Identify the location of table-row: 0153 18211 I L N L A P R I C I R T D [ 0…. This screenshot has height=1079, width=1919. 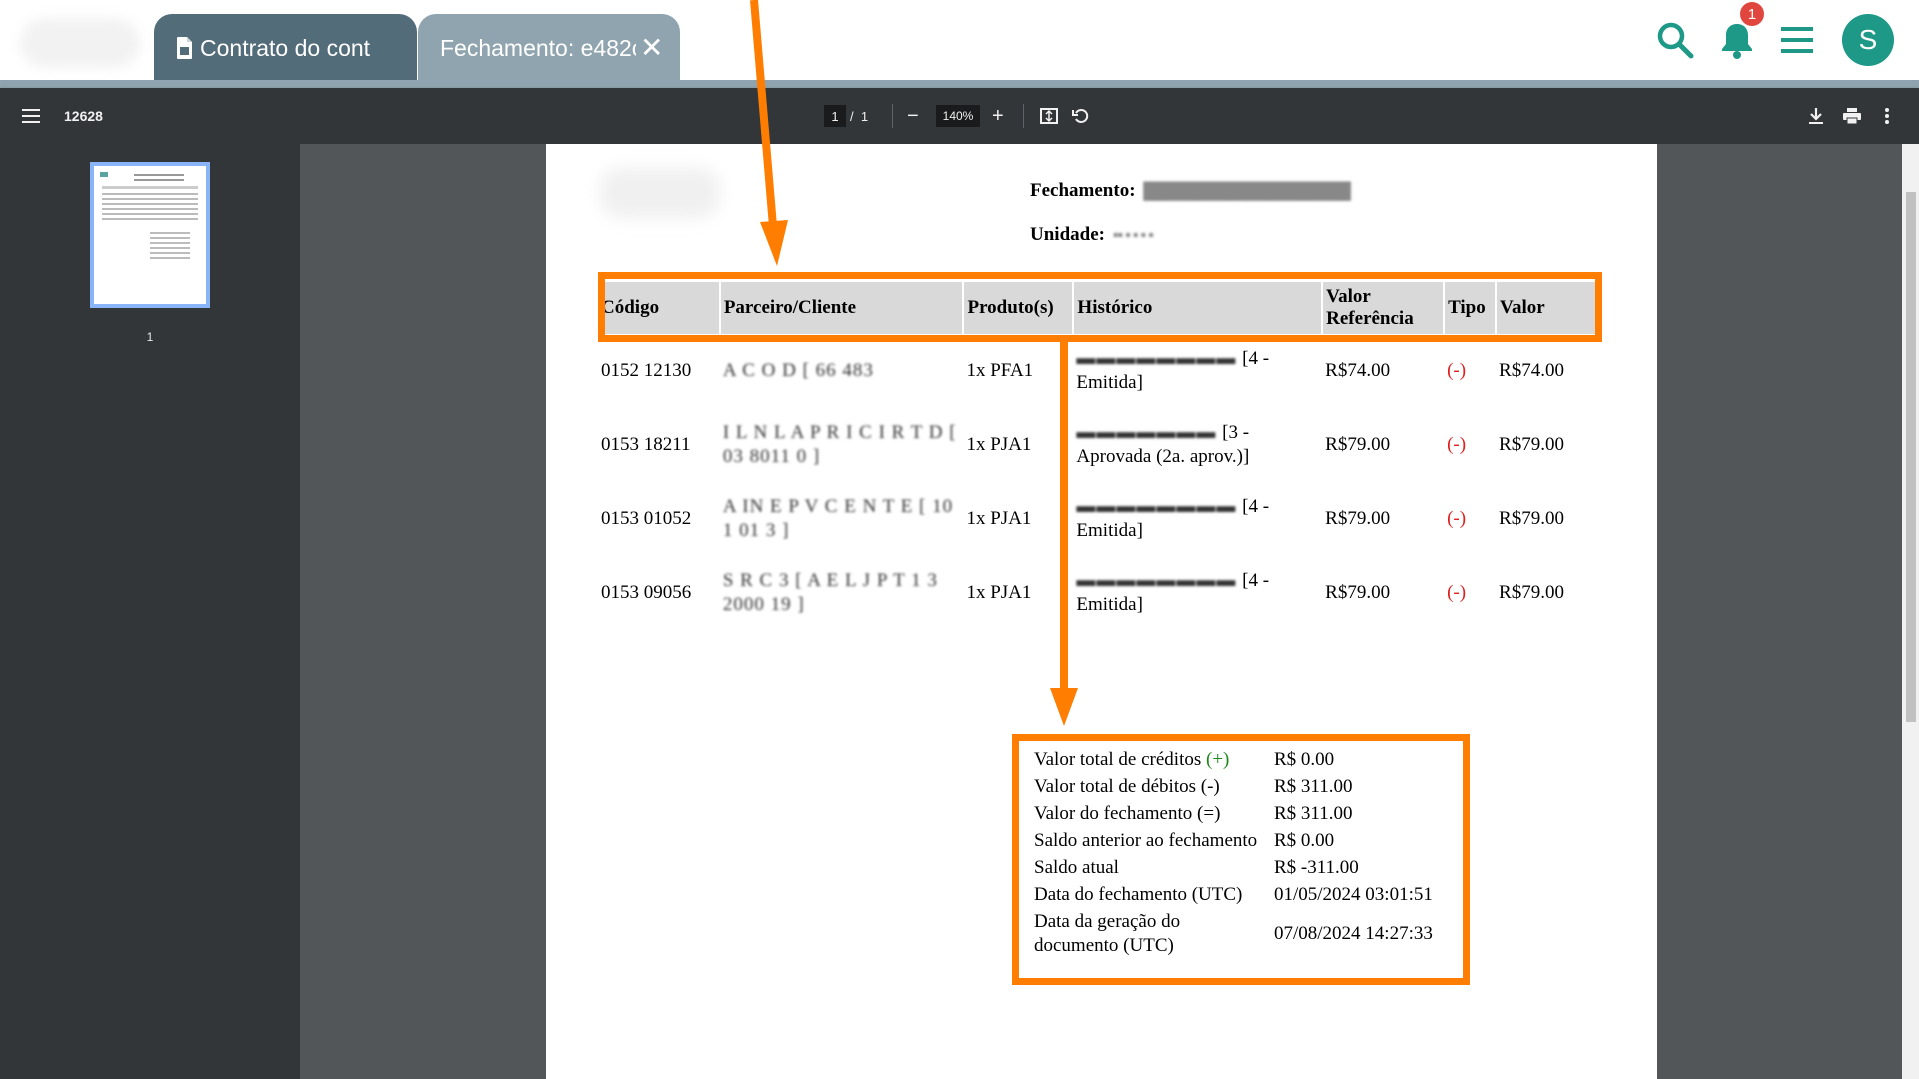
(1099, 445).